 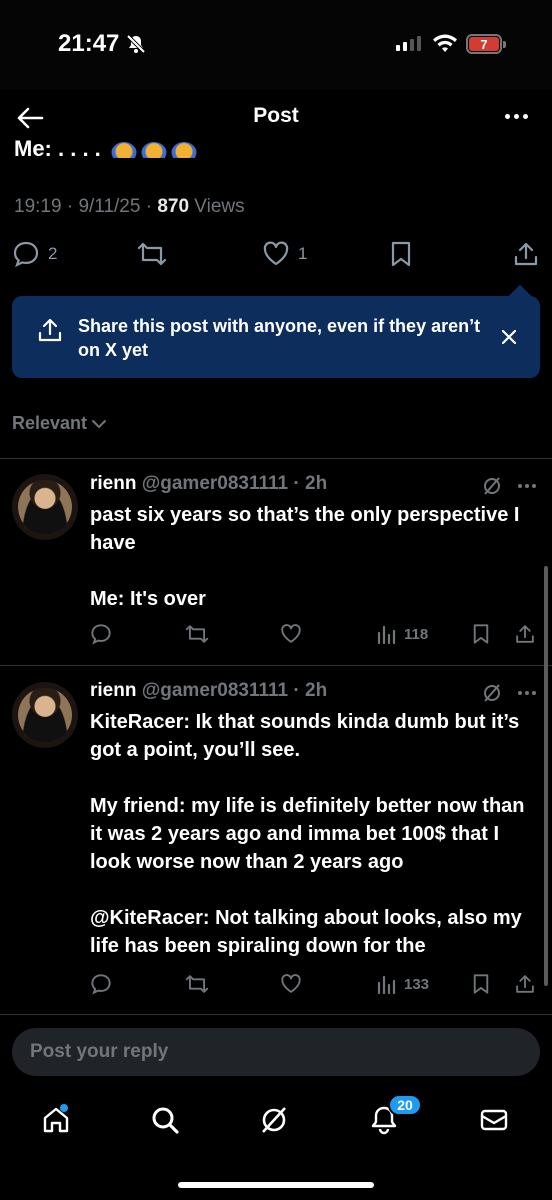 I want to click on sort-label: Relevant, so click(x=50, y=423).